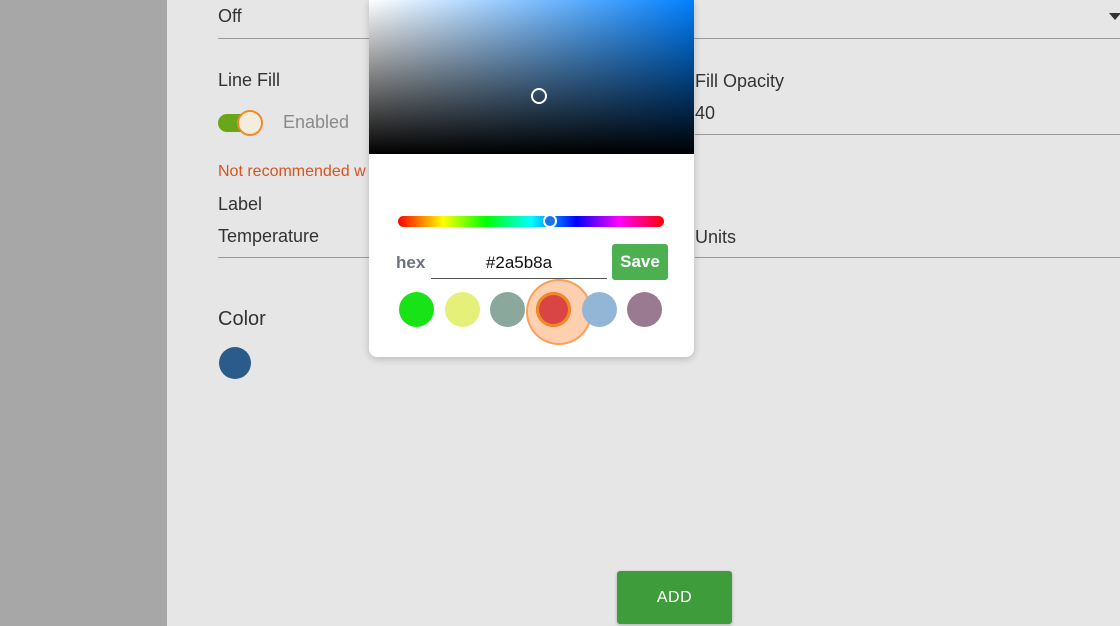  I want to click on warning-text: Not recommended w, so click(292, 171).